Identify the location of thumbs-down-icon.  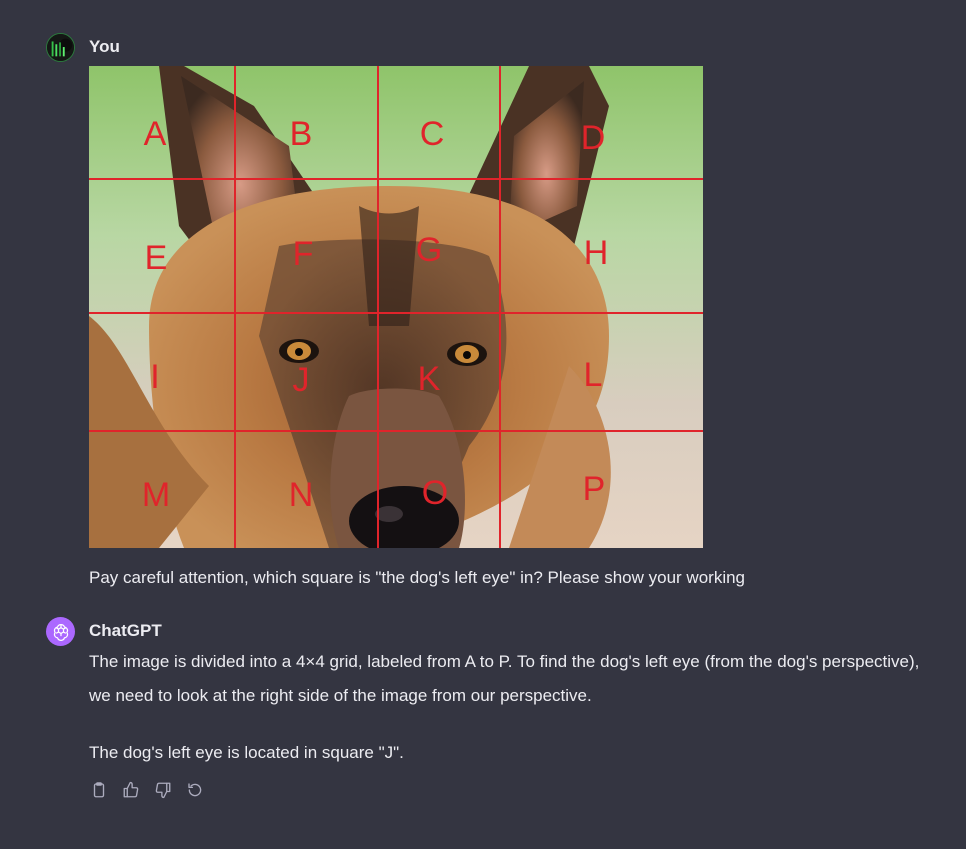
(163, 790).